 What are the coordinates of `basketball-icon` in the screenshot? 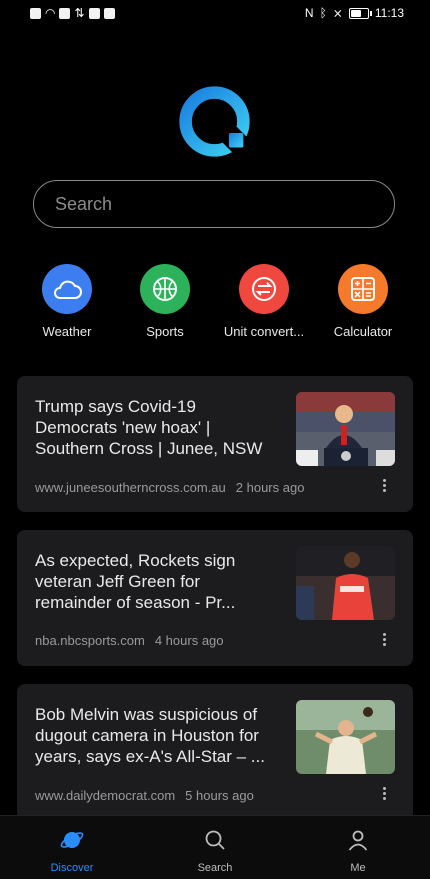 It's located at (165, 289).